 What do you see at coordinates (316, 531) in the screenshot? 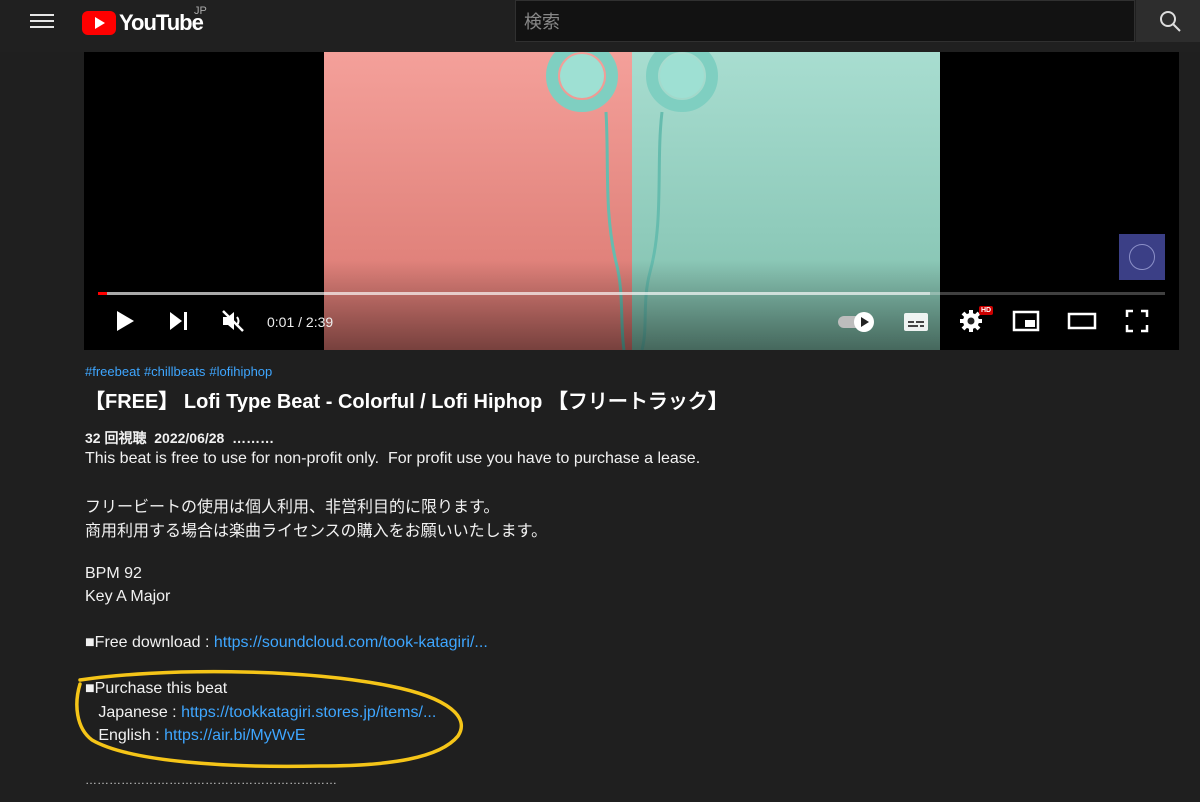
I see `description-line-jp: 商用利用する場合は楽曲ライセンスの購入をお願いいたします。` at bounding box center [316, 531].